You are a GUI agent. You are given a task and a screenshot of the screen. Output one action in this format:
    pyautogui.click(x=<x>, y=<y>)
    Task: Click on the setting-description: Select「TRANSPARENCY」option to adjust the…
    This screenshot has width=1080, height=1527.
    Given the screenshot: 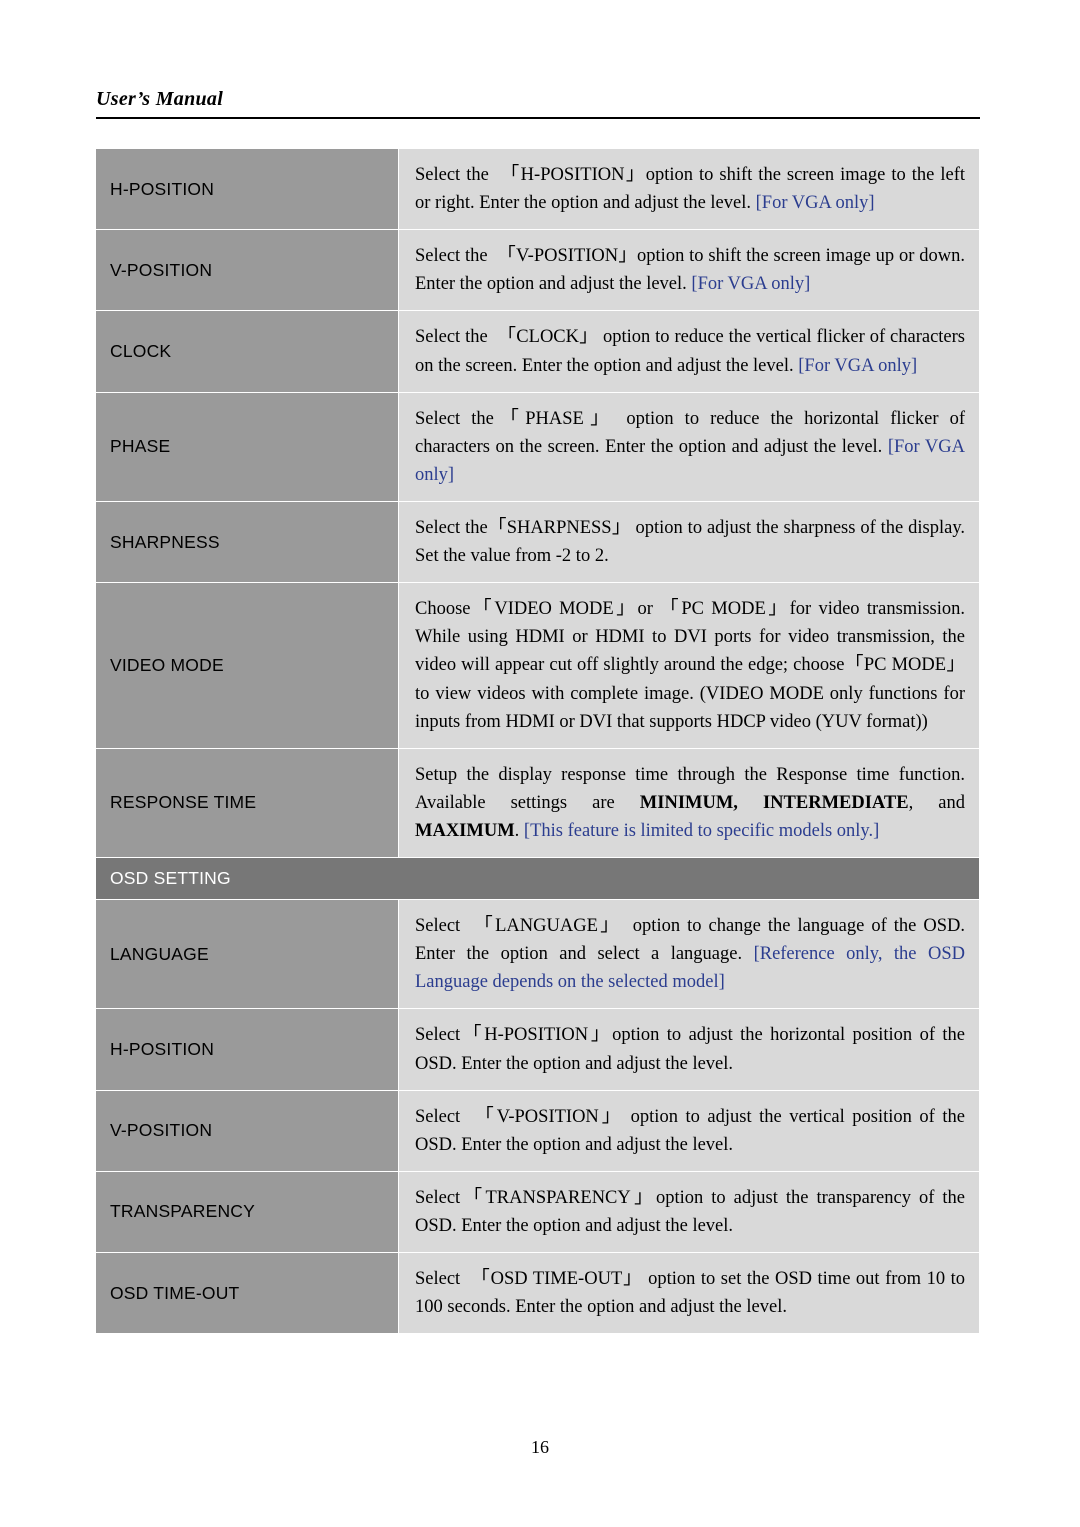 What is the action you would take?
    pyautogui.click(x=689, y=1212)
    